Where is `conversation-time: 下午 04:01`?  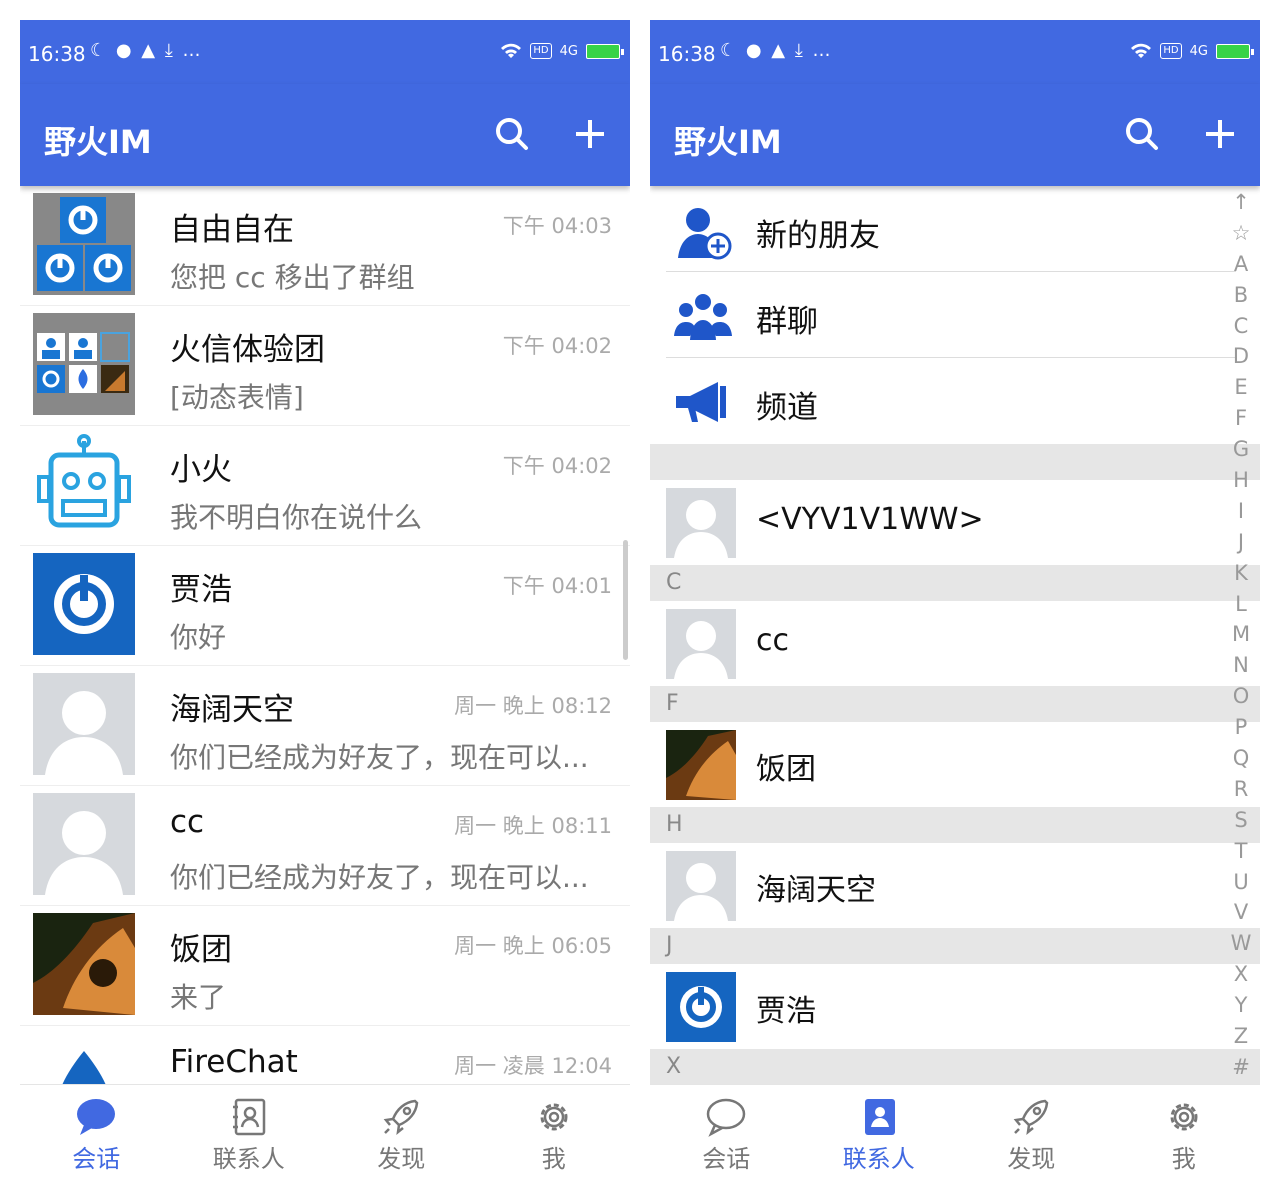
conversation-time: 下午 04:01 is located at coordinates (557, 586).